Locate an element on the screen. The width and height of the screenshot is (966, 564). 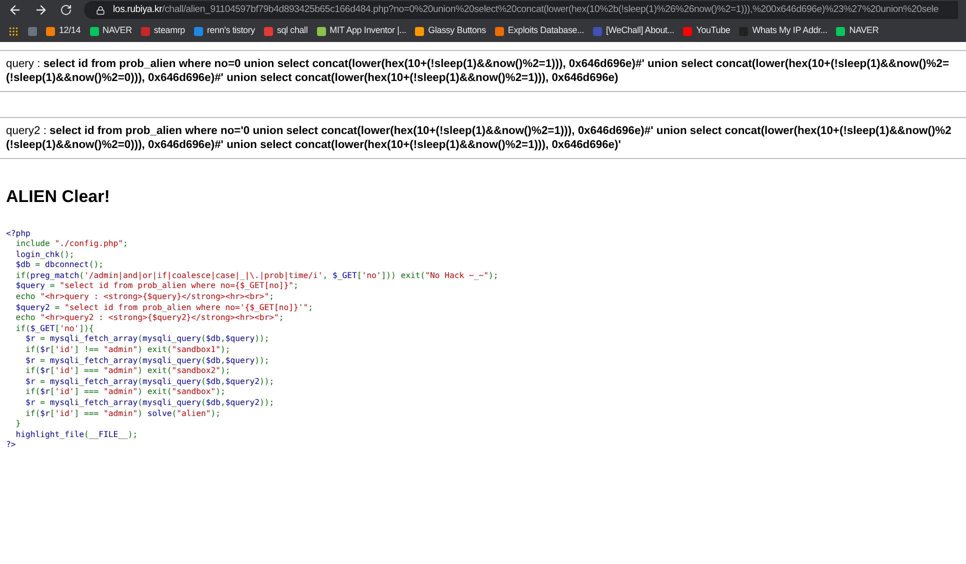
page-heading: ALIEN Clear! is located at coordinates (57, 197).